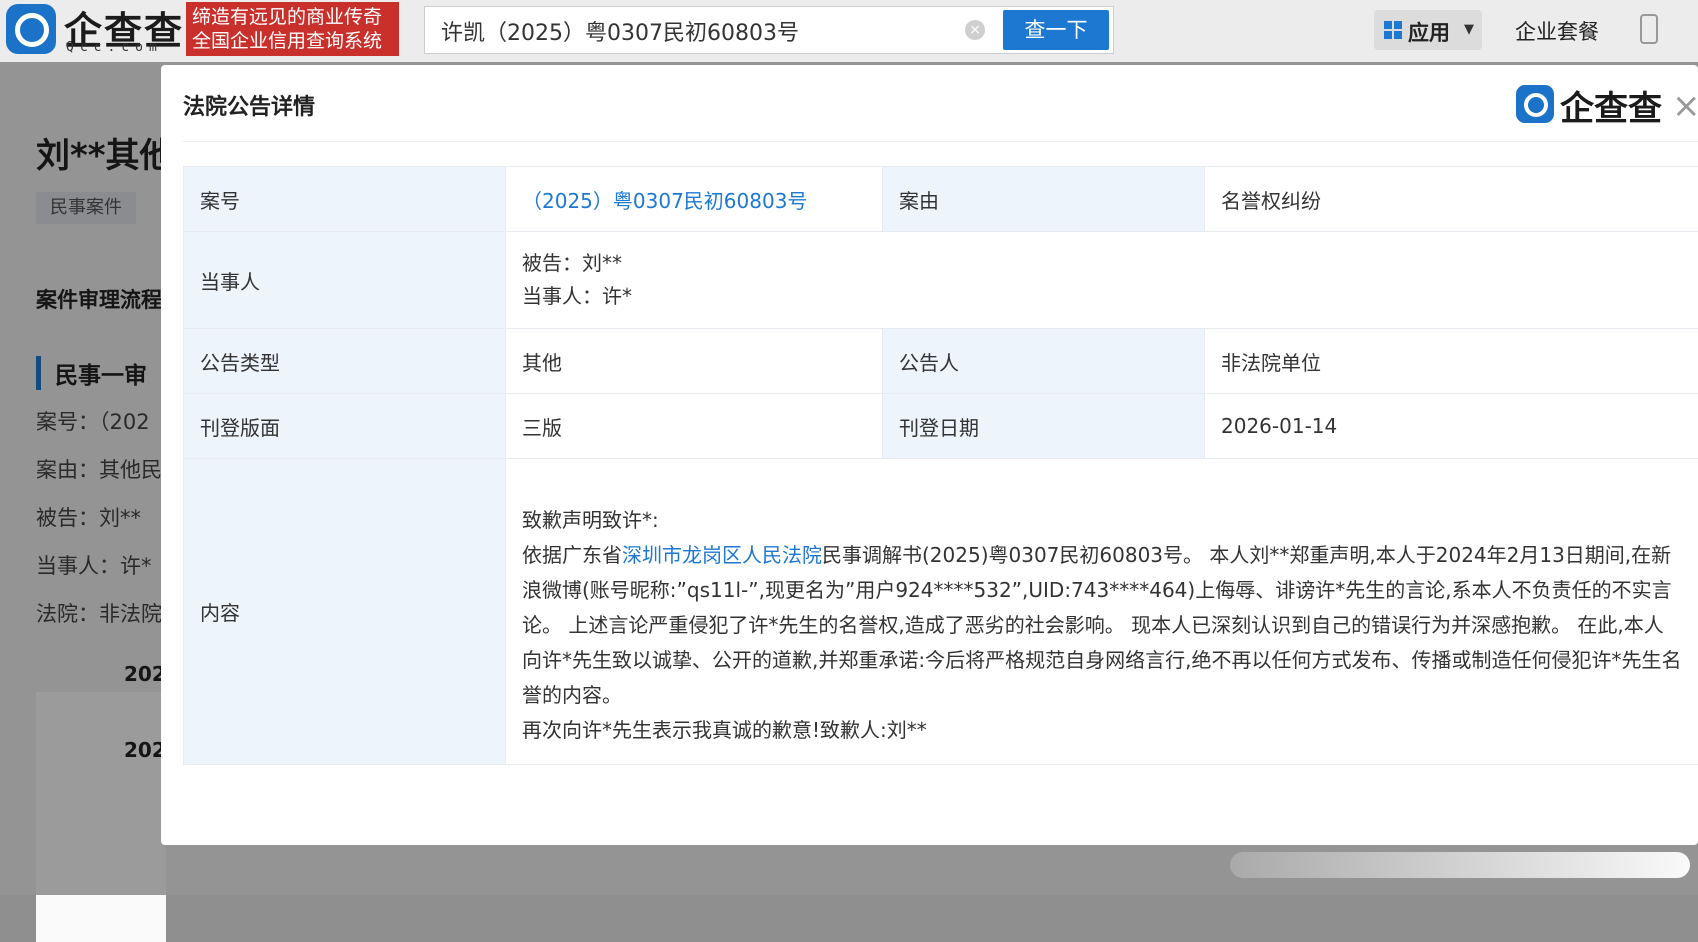  Describe the element at coordinates (572, 555) in the screenshot. I see `content-text: 依据广东省` at that location.